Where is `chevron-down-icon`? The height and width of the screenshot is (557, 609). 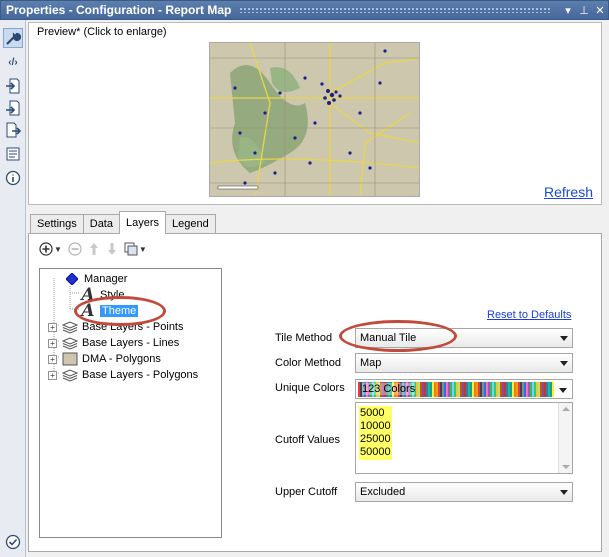
chevron-down-icon is located at coordinates (564, 363).